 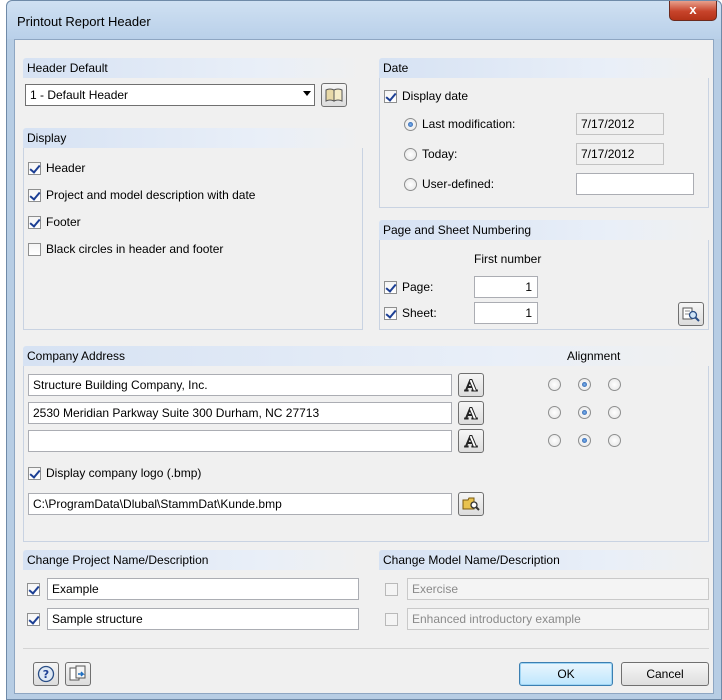 What do you see at coordinates (440, 154) in the screenshot?
I see `today-label: Today:` at bounding box center [440, 154].